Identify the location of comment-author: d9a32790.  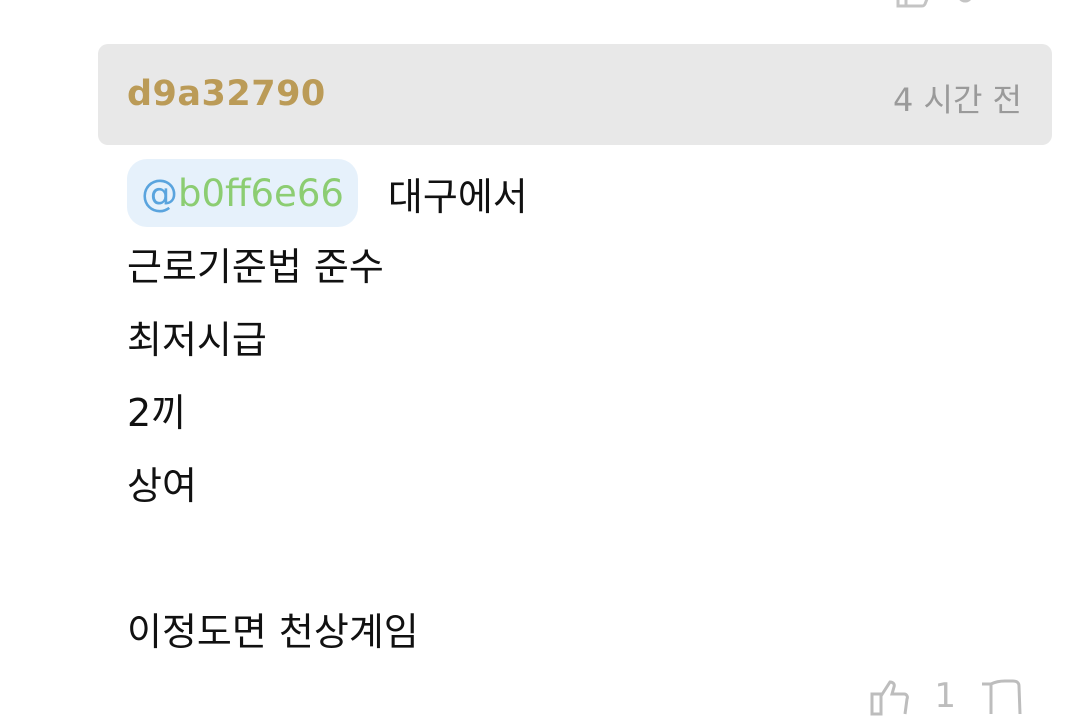
(226, 94).